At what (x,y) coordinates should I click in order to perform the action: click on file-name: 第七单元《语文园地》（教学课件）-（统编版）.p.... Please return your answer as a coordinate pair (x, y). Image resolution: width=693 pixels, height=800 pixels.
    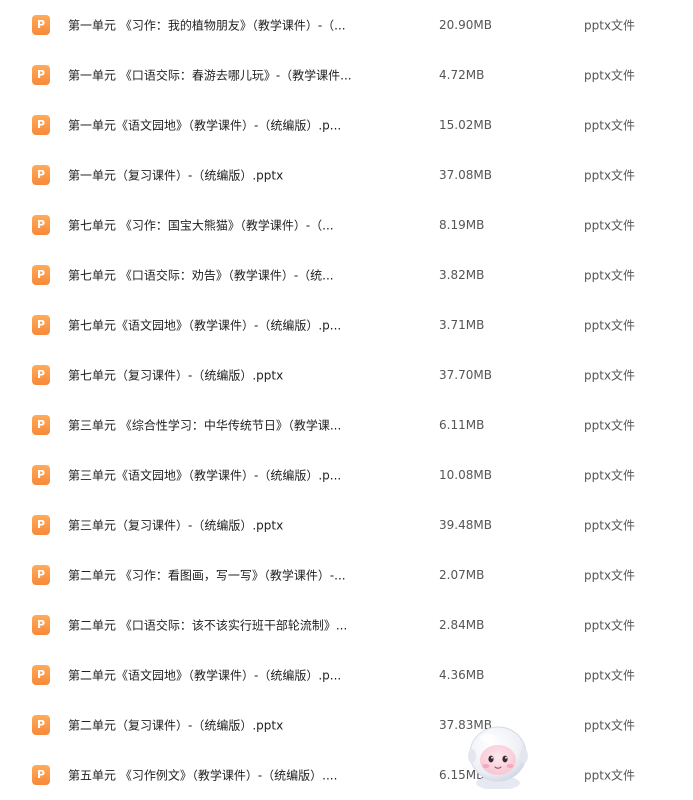
    Looking at the image, I should click on (218, 325).